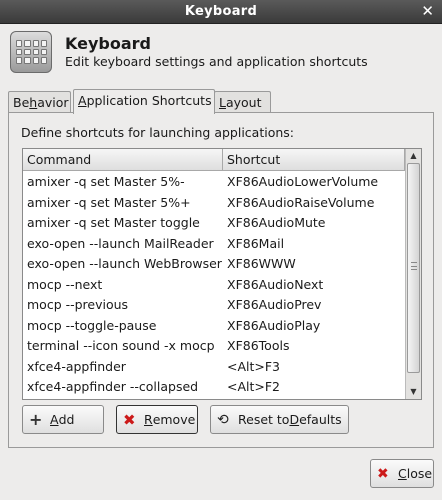 The width and height of the screenshot is (442, 500). What do you see at coordinates (427, 11) in the screenshot?
I see `window-close-icon: ✕` at bounding box center [427, 11].